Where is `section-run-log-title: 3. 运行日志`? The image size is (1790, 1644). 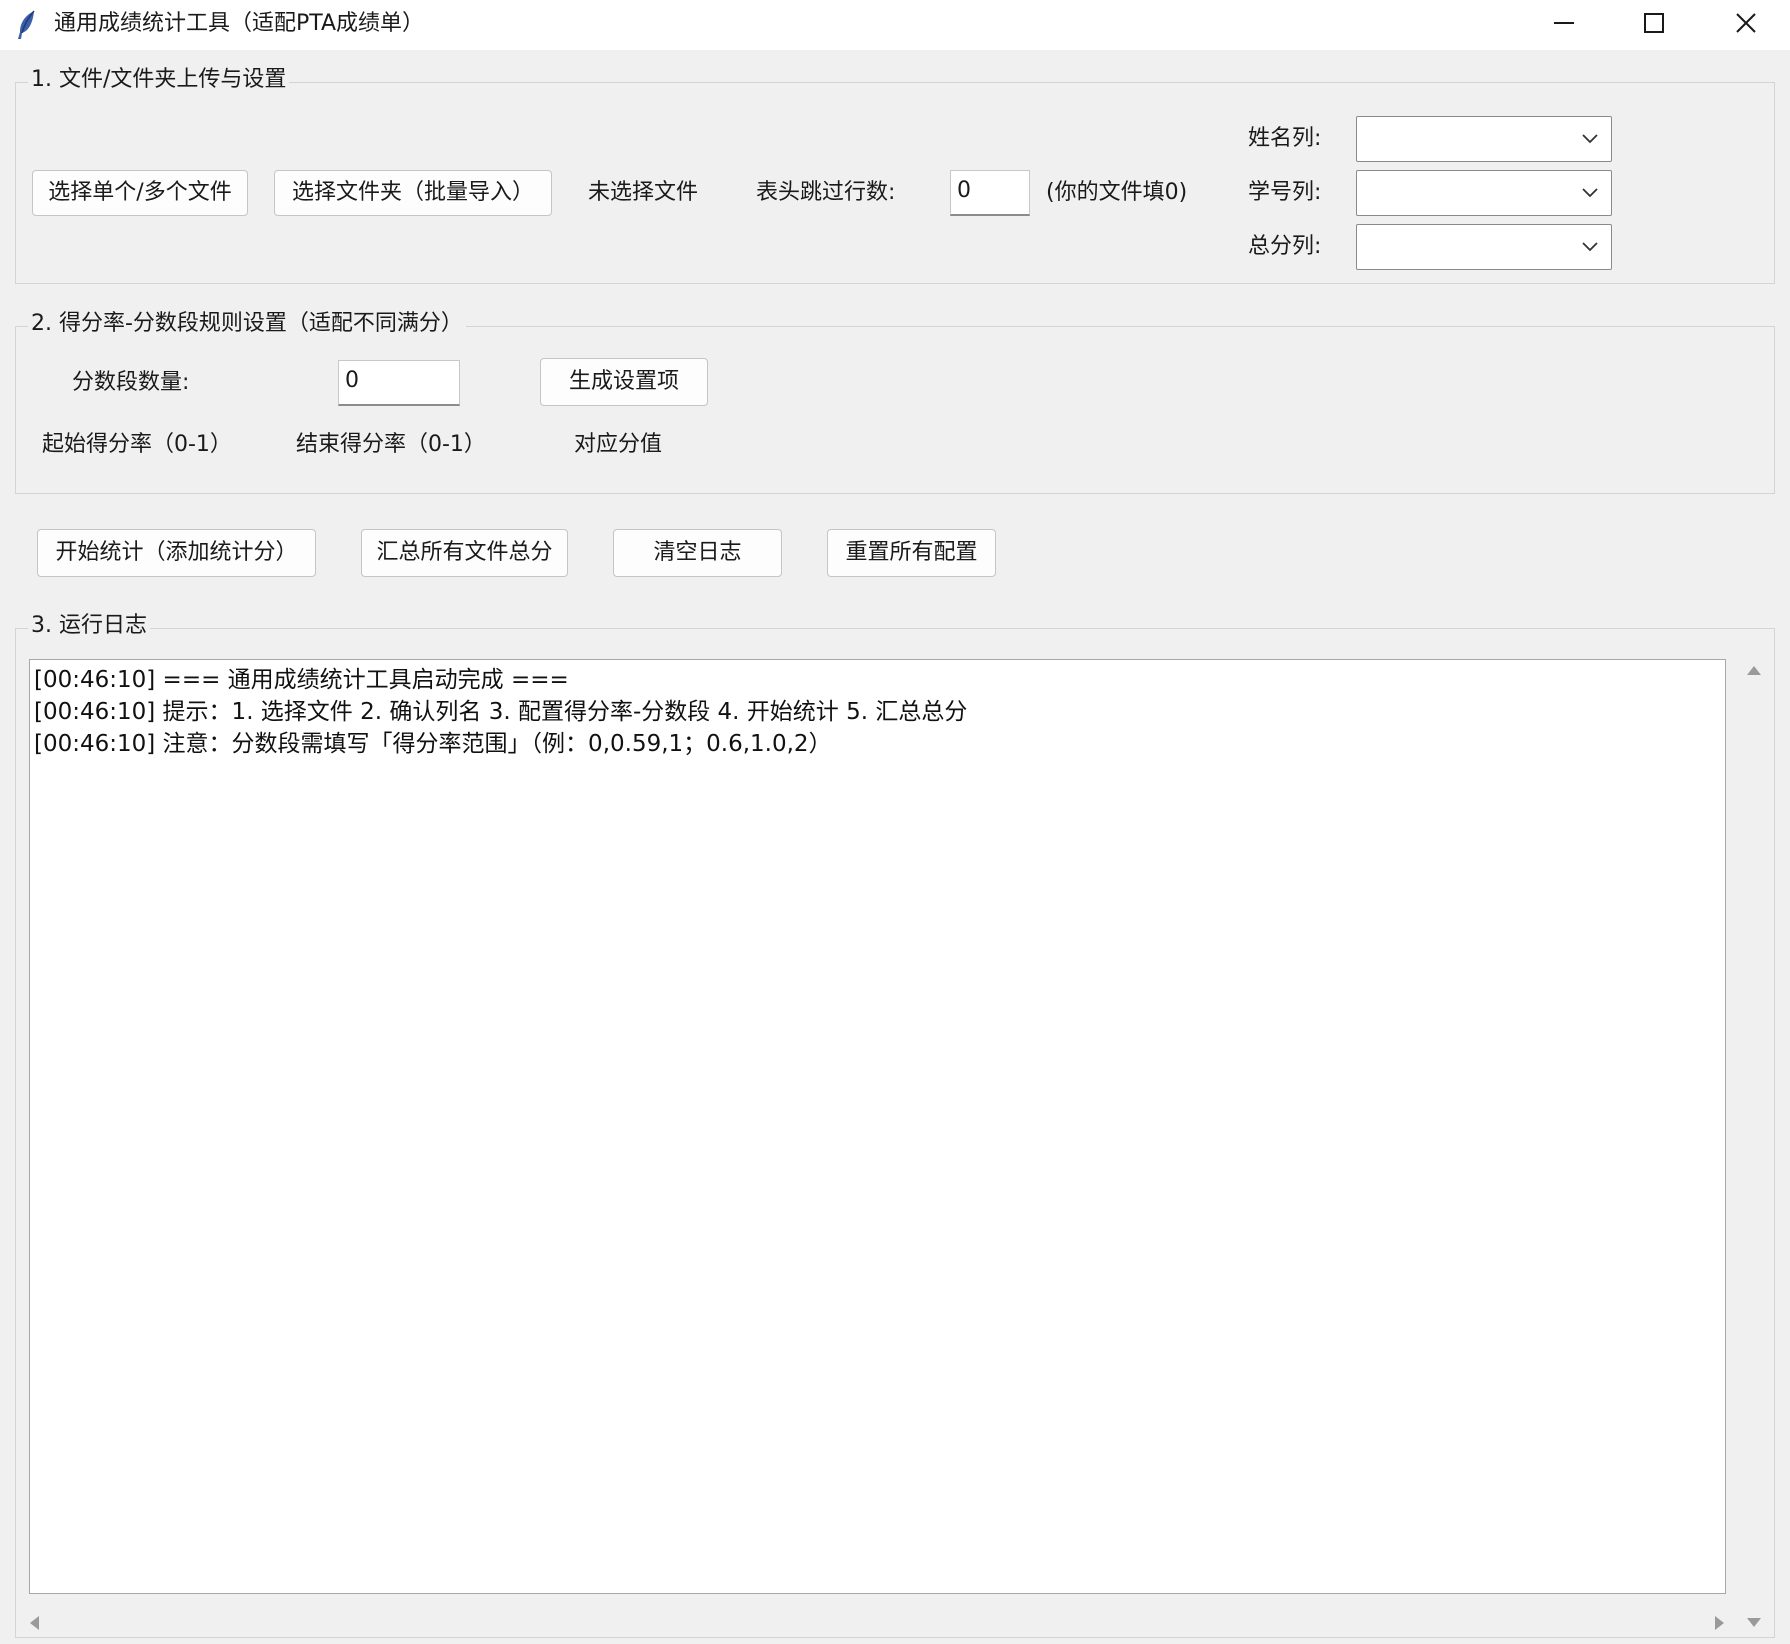
section-run-log-title: 3. 运行日志 is located at coordinates (89, 626).